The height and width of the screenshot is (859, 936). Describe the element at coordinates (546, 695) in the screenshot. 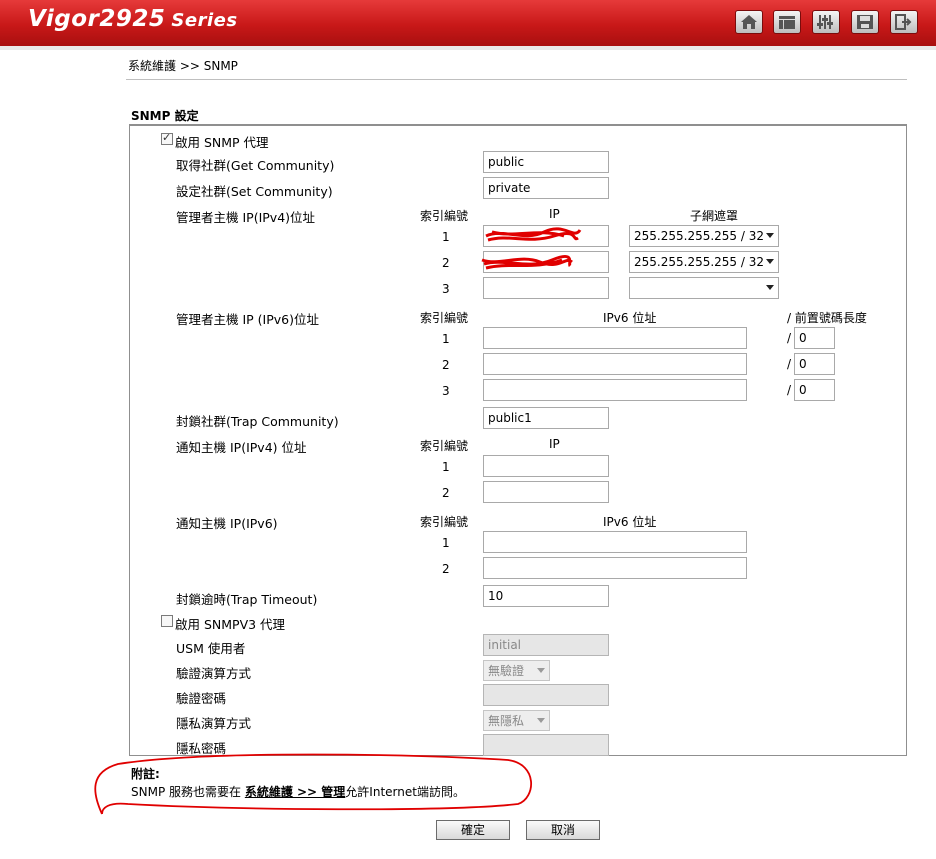

I see `auth-password-input` at that location.